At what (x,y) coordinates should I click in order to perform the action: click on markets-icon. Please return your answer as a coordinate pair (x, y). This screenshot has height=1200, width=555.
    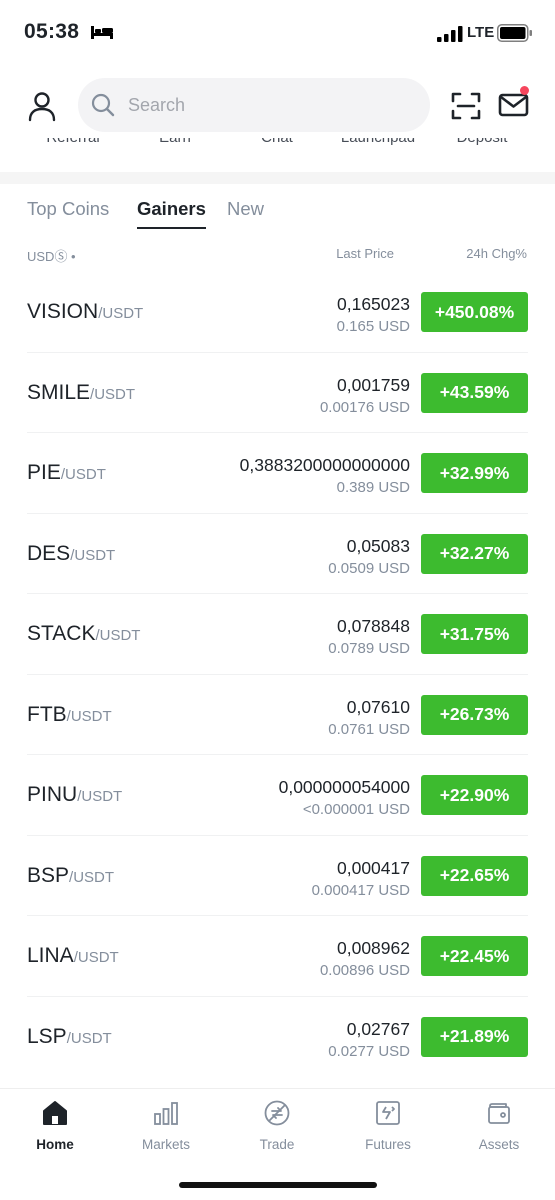
    Looking at the image, I should click on (166, 1113).